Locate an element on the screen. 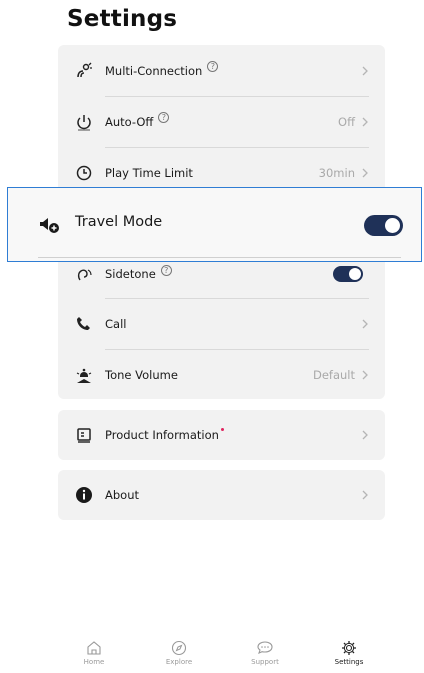 The image size is (424, 673). home-icon is located at coordinates (94, 648).